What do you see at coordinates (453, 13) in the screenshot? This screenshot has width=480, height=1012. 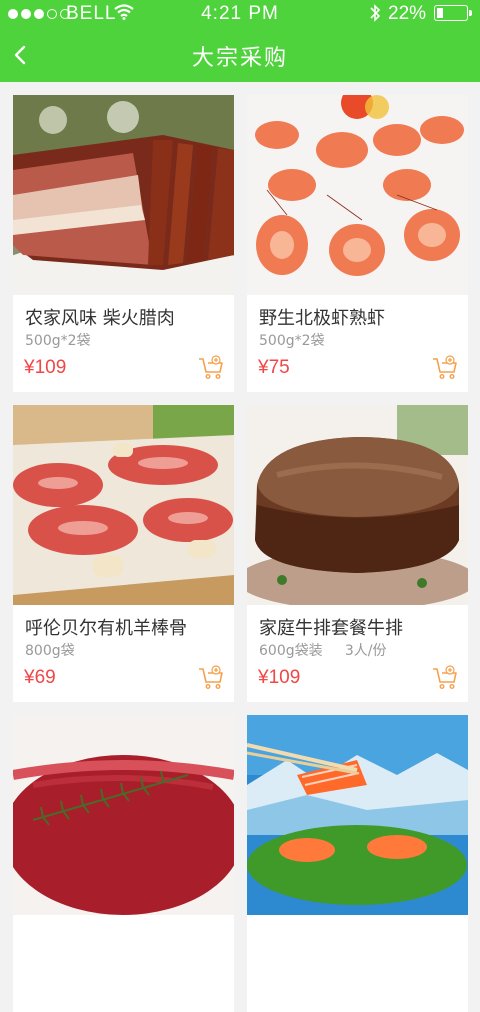 I see `battery-icon` at bounding box center [453, 13].